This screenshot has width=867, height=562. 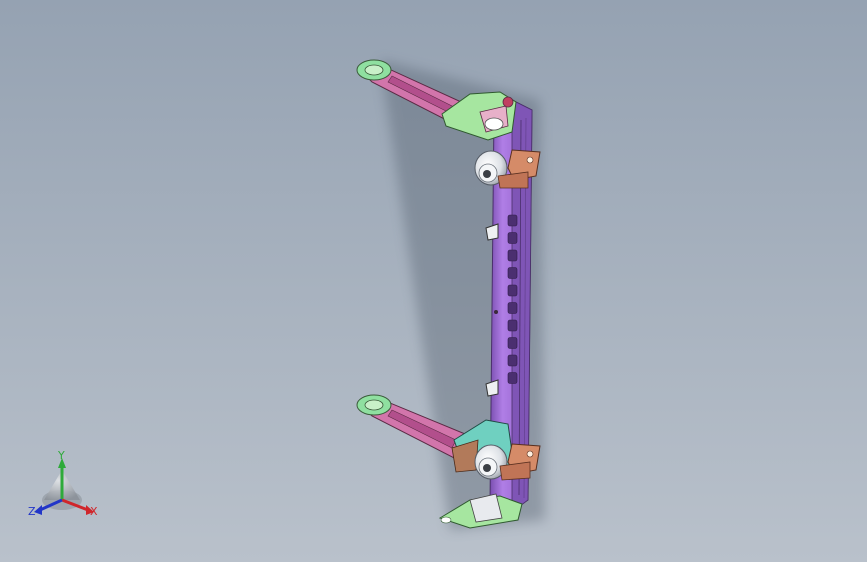 I want to click on triad-z-label: Z, so click(x=32, y=511).